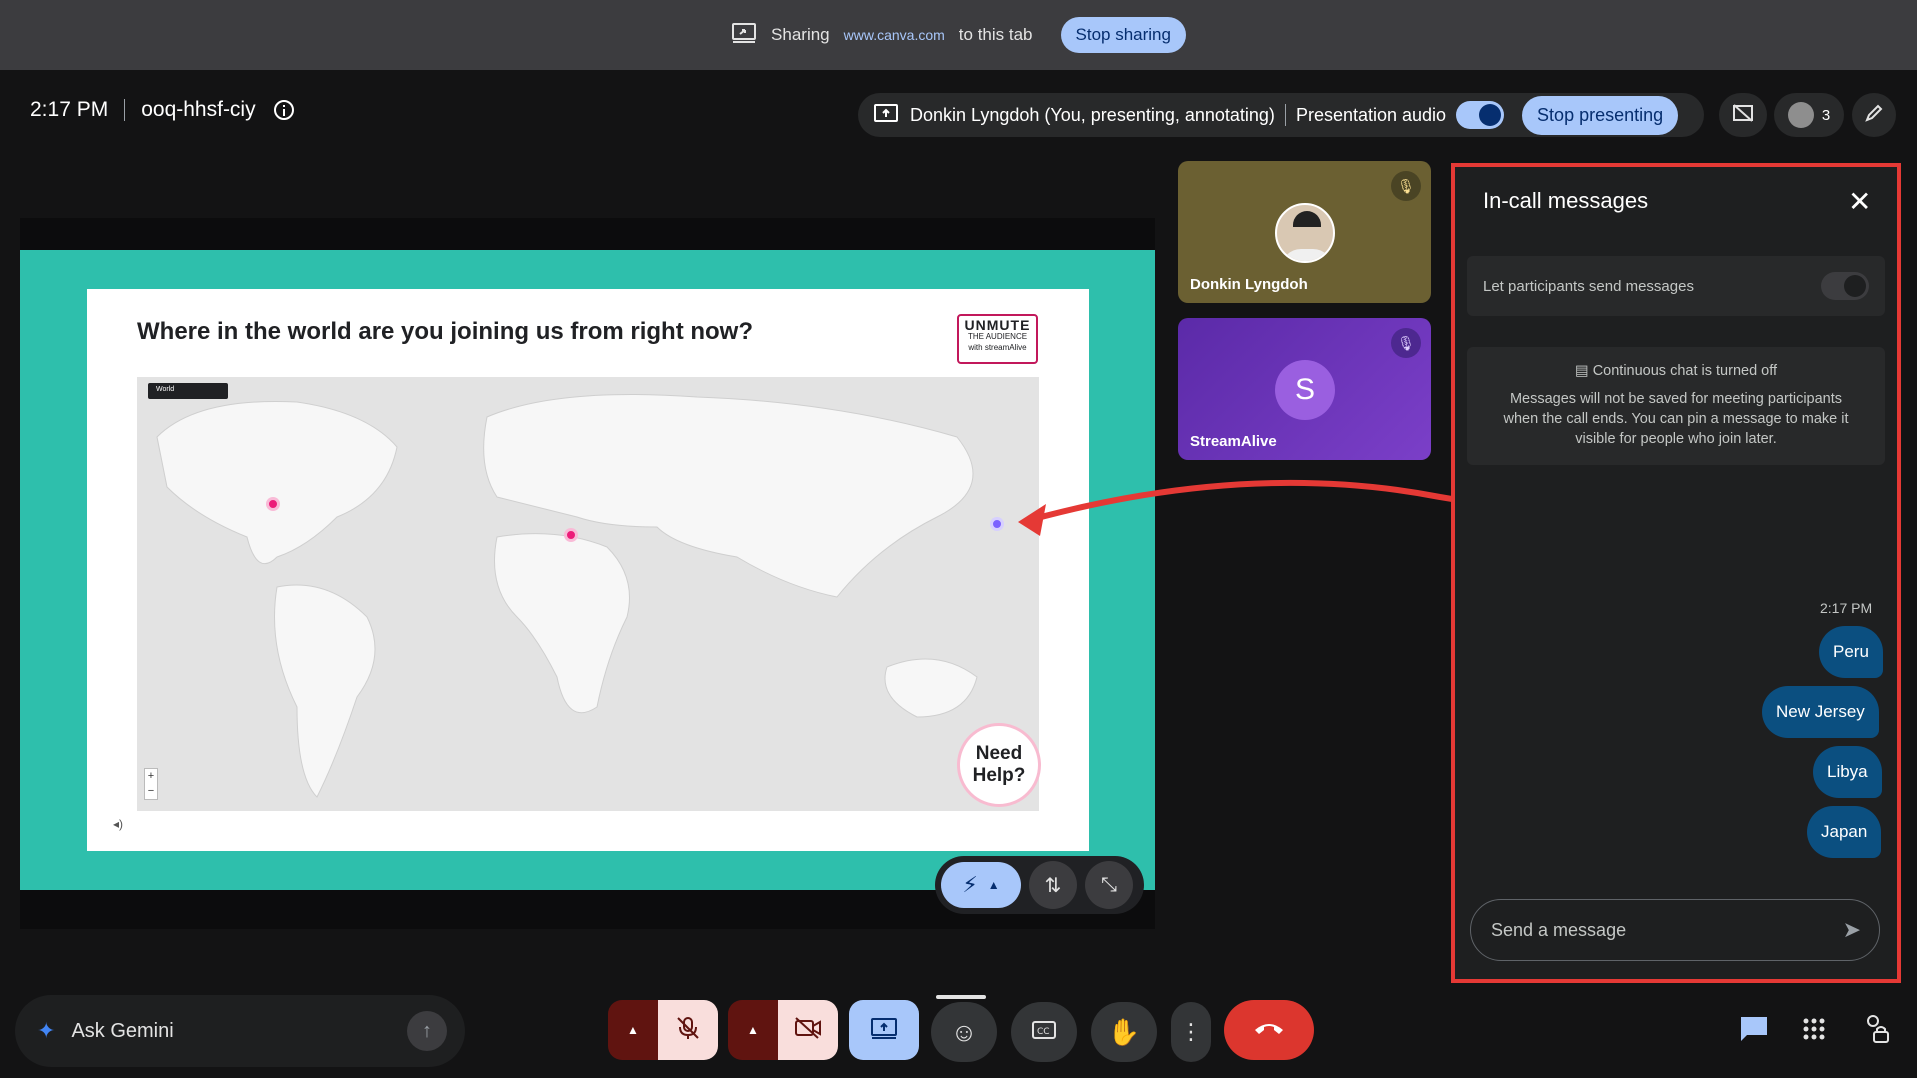 Image resolution: width=1917 pixels, height=1078 pixels. I want to click on activities-button, so click(1814, 1031).